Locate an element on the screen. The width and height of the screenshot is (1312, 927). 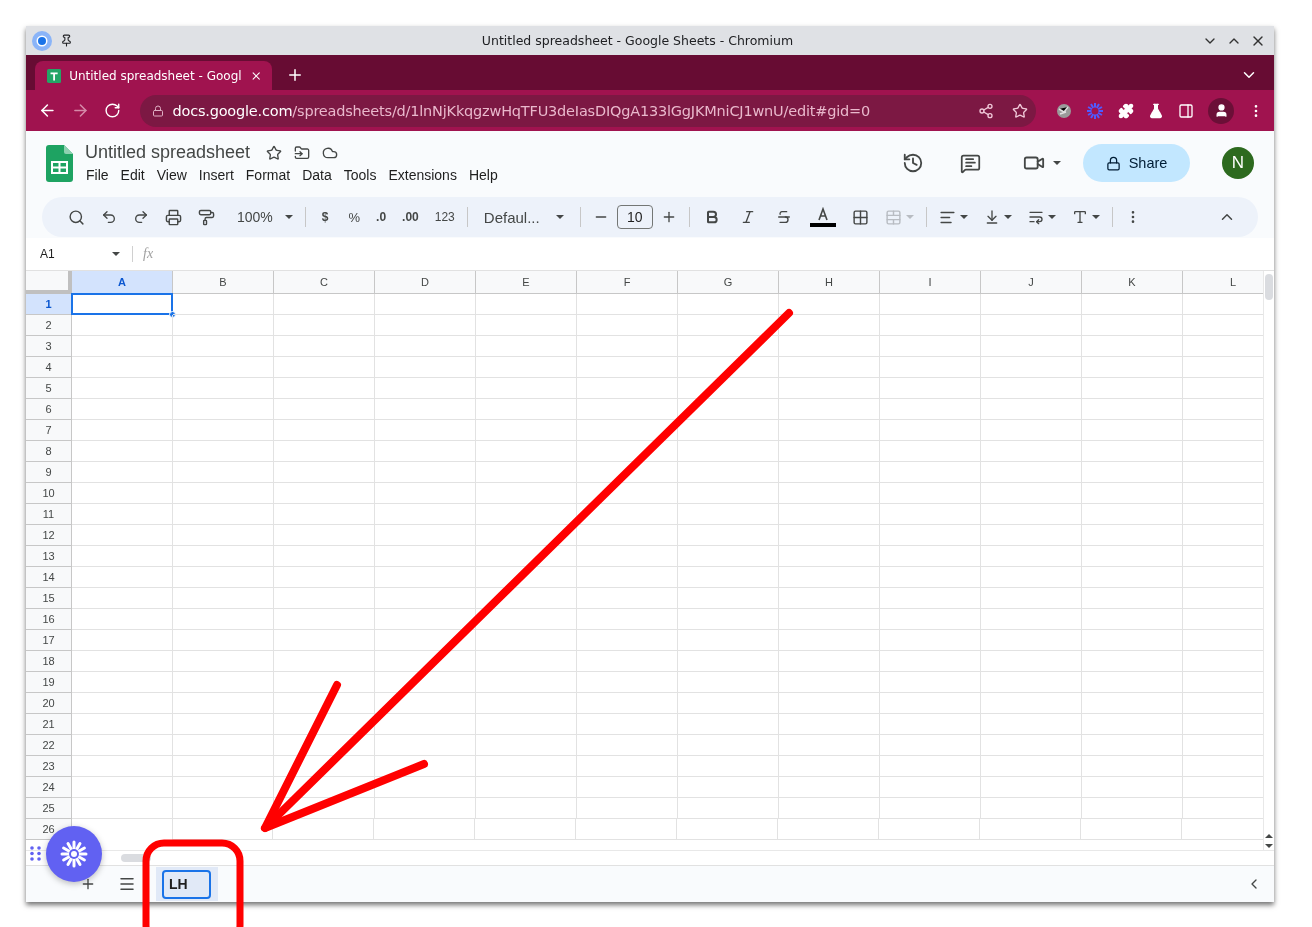
row-header: 8 is located at coordinates (49, 451).